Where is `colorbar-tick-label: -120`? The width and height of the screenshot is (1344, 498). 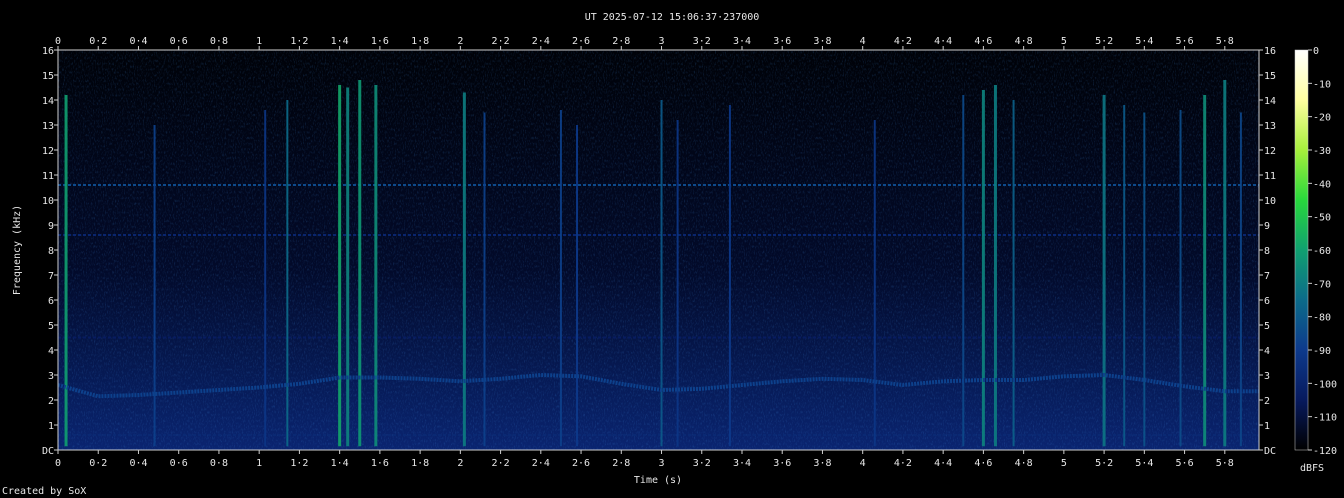 colorbar-tick-label: -120 is located at coordinates (1325, 451).